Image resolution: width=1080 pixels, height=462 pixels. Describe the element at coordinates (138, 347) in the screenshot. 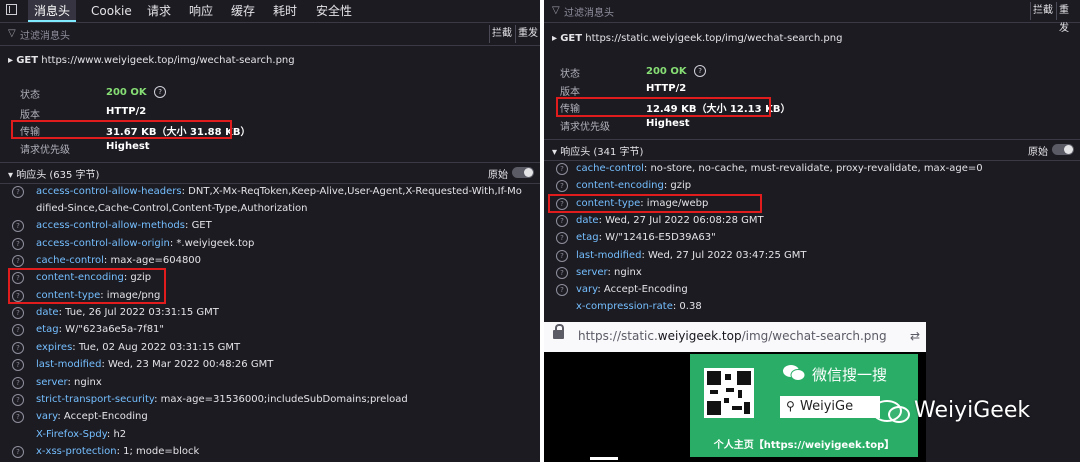

I see `header-entry: expires: Tue, 02 Aug 2022 03:31:15 GMT` at that location.